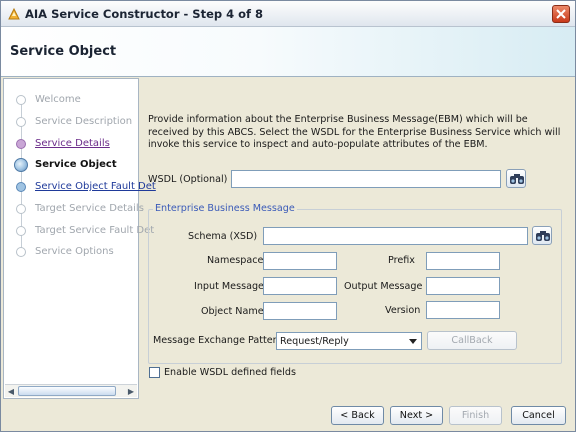 Image resolution: width=576 pixels, height=432 pixels. I want to click on nav-item-service-description: Service Description, so click(71, 122).